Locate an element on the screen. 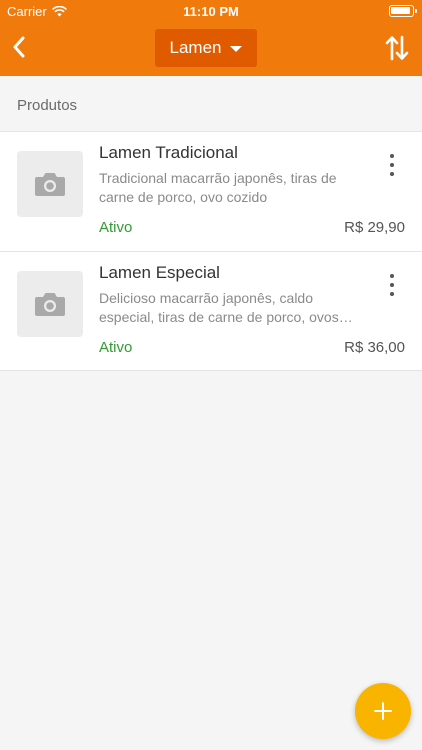 This screenshot has width=422, height=750. back-button is located at coordinates (19, 47).